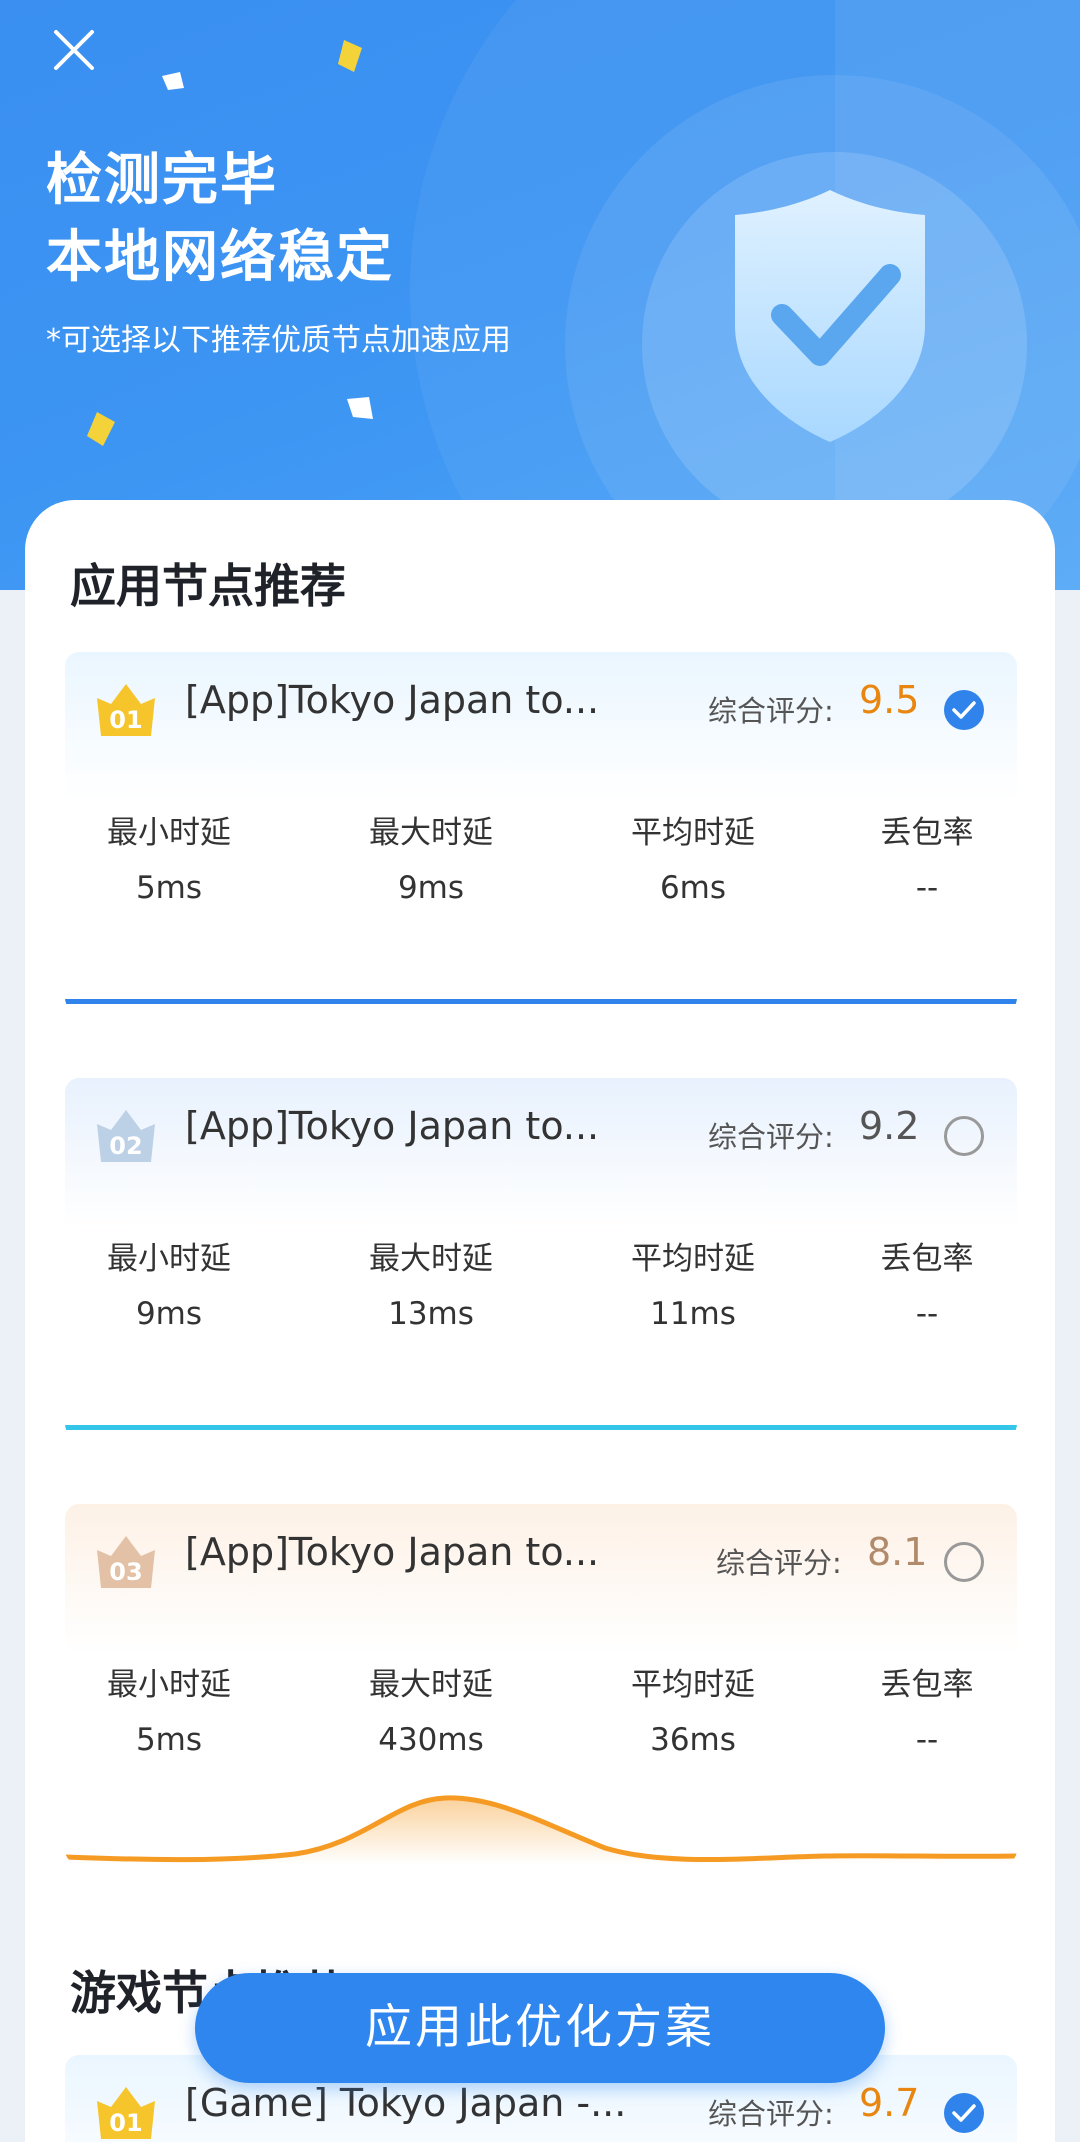  I want to click on page-title-line1: 检测完毕, so click(162, 180).